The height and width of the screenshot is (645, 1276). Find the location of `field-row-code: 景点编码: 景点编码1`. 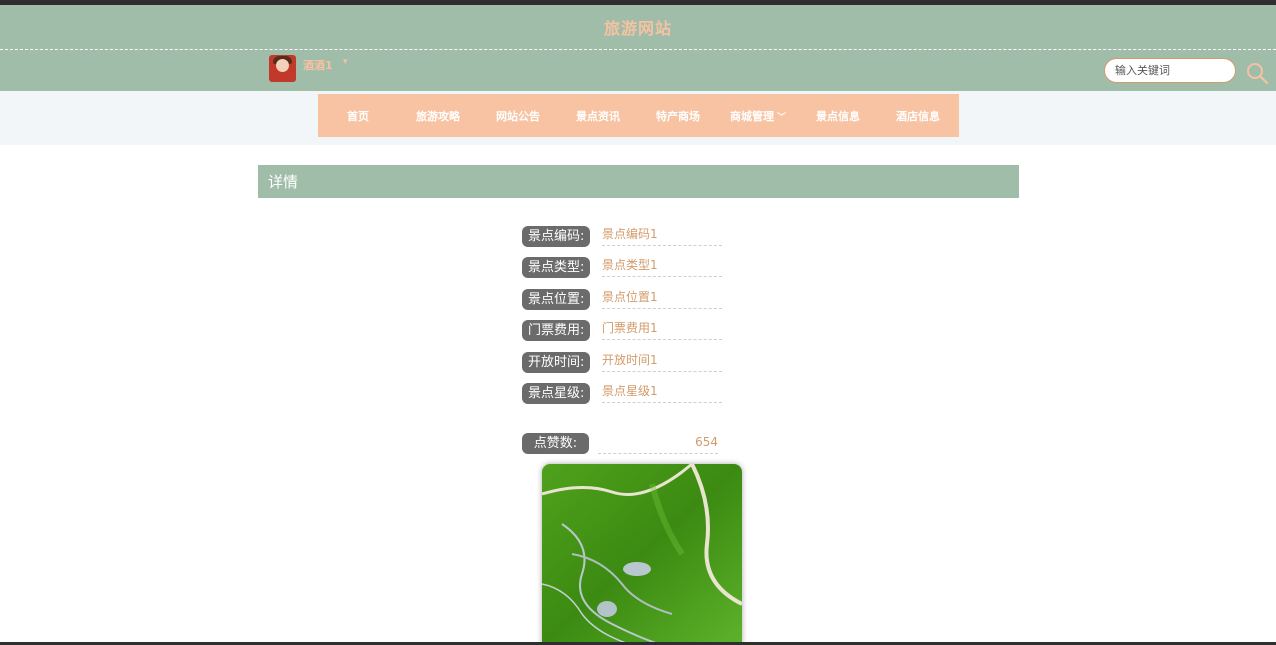

field-row-code: 景点编码: 景点编码1 is located at coordinates (622, 236).